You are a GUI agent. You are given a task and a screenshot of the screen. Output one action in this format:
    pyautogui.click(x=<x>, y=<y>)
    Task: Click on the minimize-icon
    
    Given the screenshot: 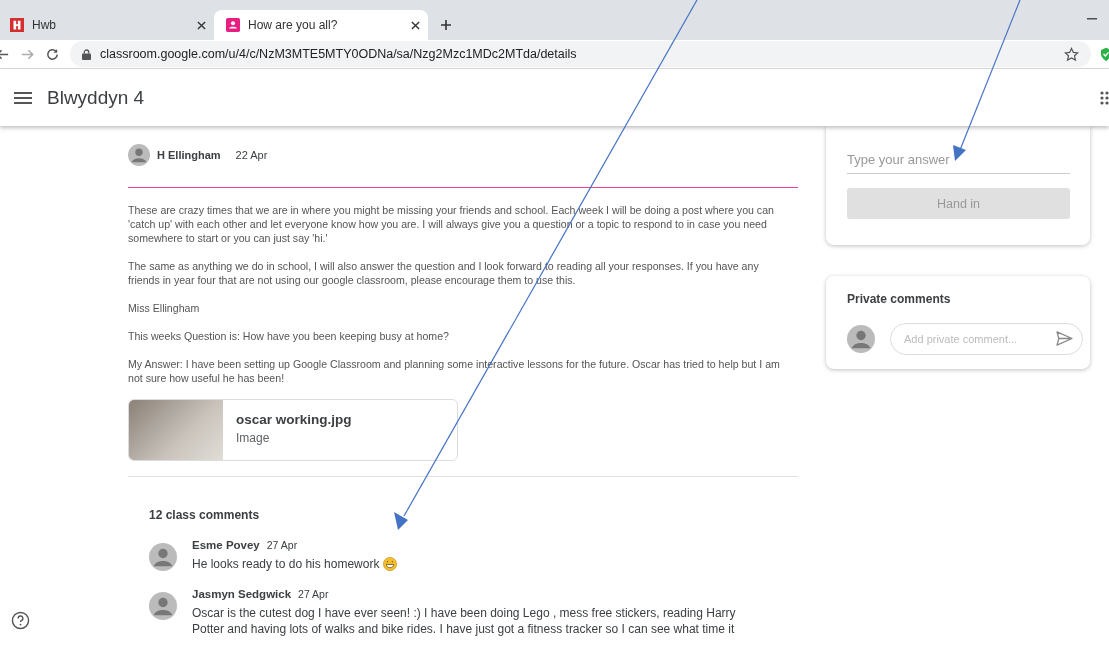 What is the action you would take?
    pyautogui.click(x=1092, y=19)
    